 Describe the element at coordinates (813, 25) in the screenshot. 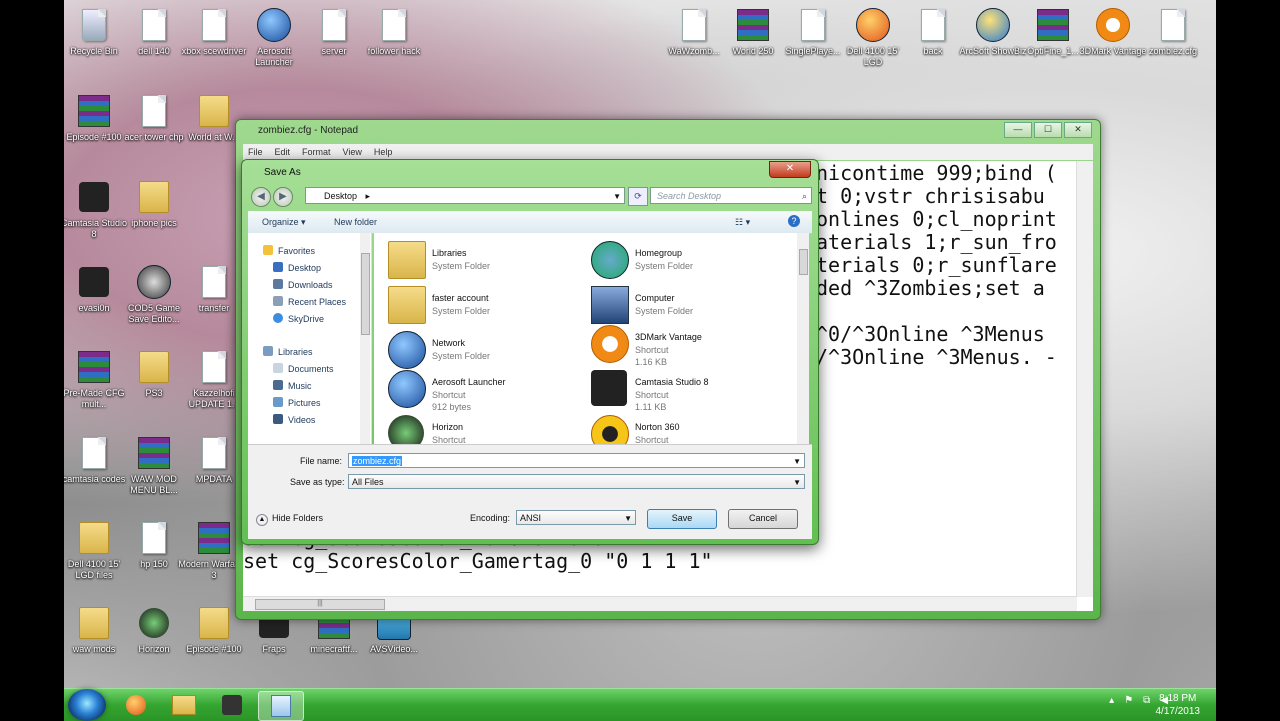

I see `java-file-icon` at that location.